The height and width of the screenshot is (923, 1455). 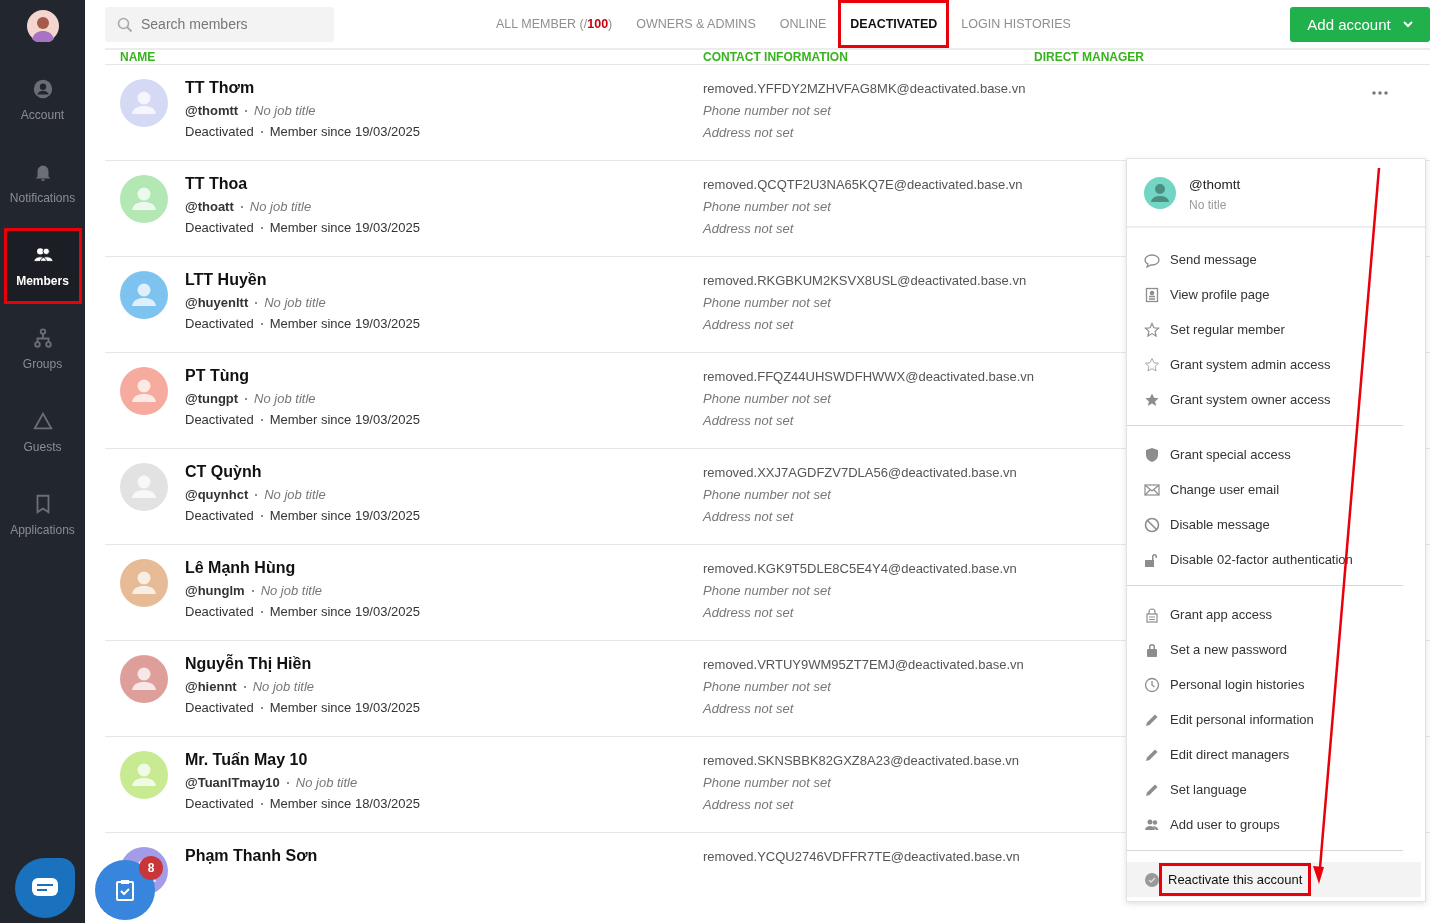 What do you see at coordinates (1265, 489) in the screenshot?
I see `menu-item: Change user email` at bounding box center [1265, 489].